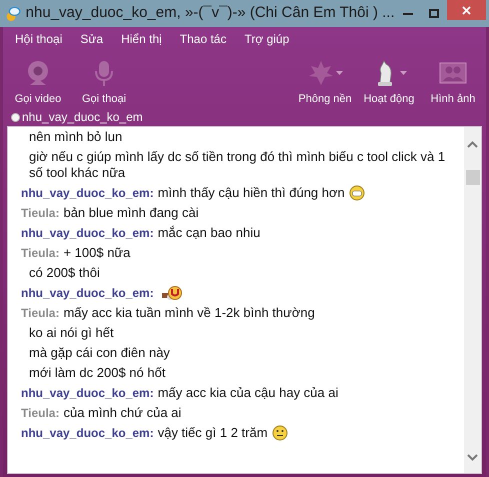  Describe the element at coordinates (104, 82) in the screenshot. I see `toolbar-button: Gọi thoại` at that location.